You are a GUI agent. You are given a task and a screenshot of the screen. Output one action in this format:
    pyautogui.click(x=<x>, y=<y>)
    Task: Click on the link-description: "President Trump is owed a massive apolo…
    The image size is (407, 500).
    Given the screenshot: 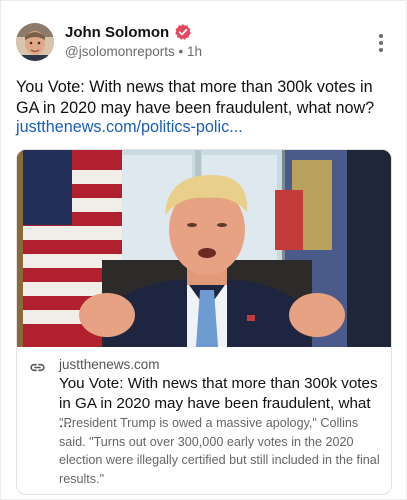 What is the action you would take?
    pyautogui.click(x=219, y=451)
    